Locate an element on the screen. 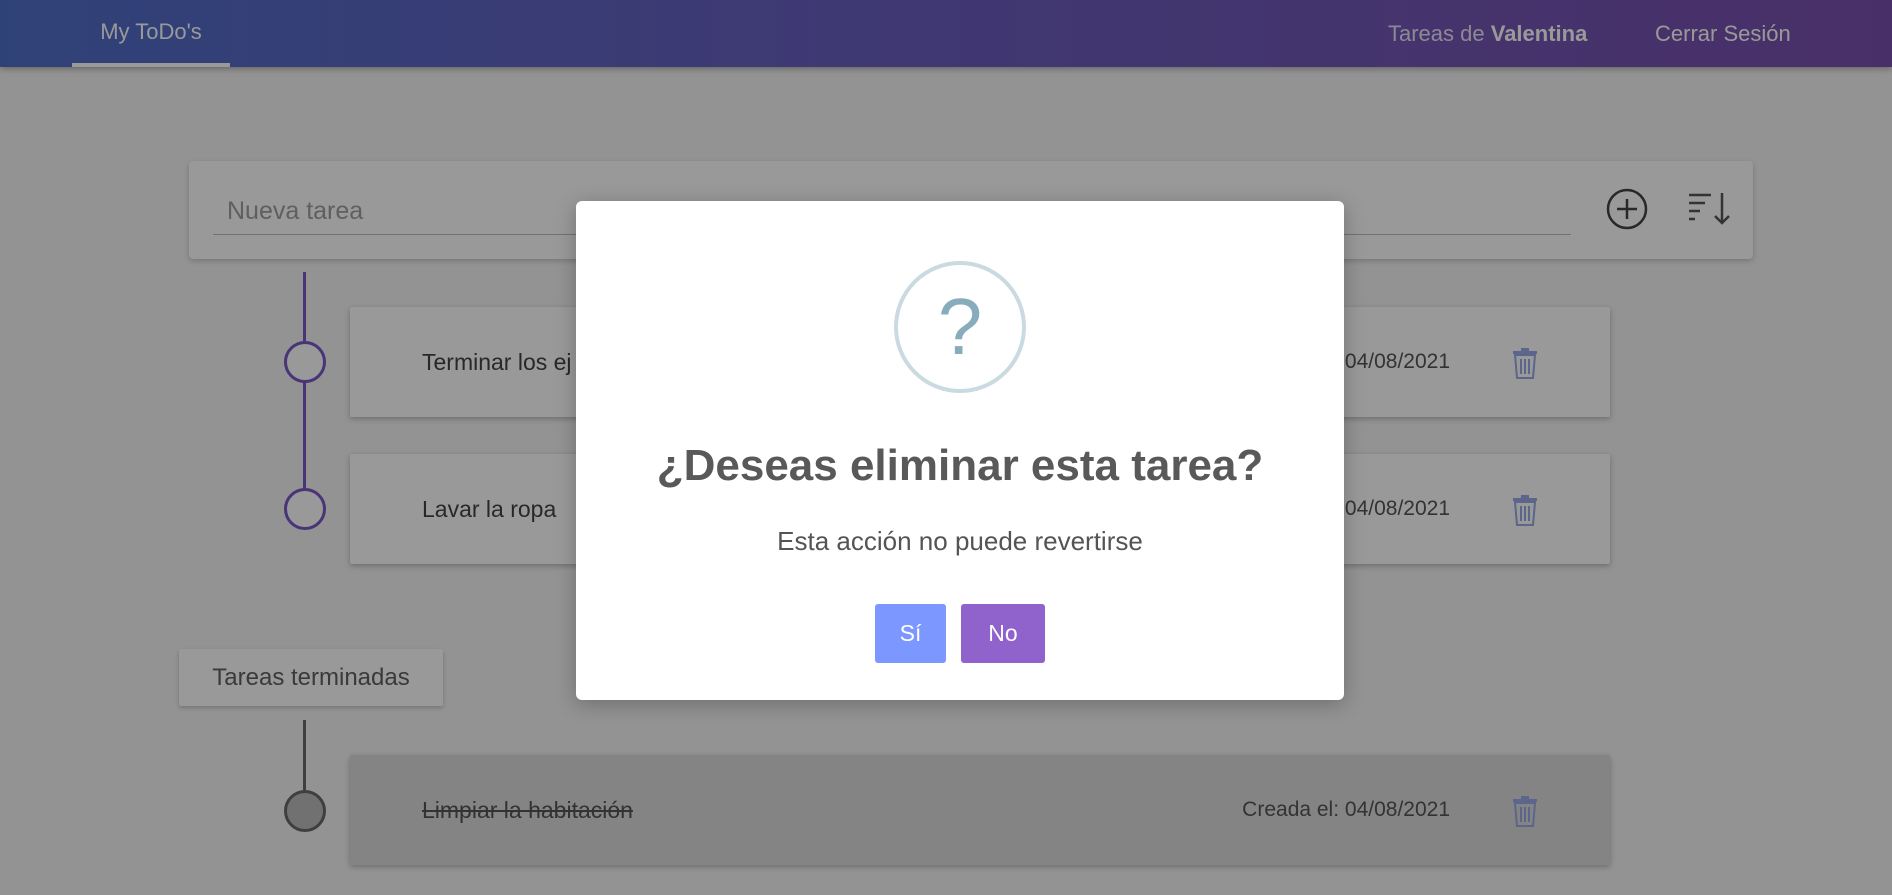 This screenshot has width=1892, height=895. question-icon: ? is located at coordinates (960, 327).